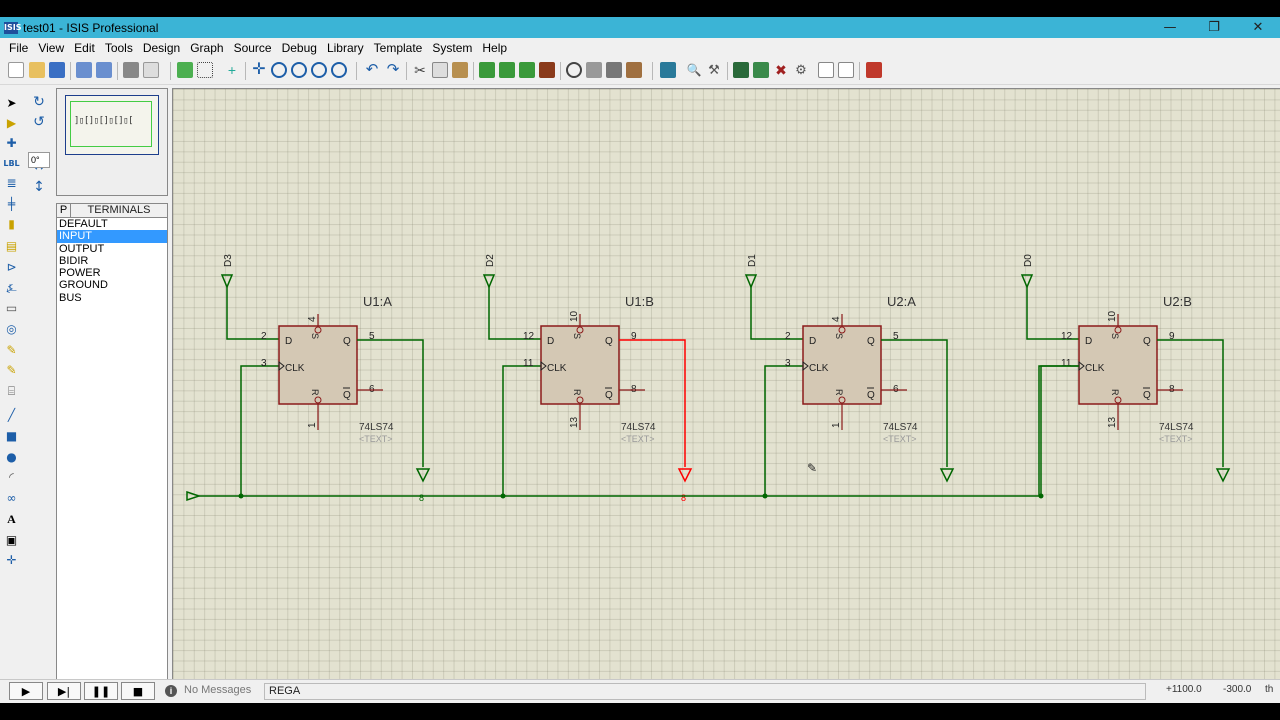  I want to click on refresh-icon, so click(185, 70).